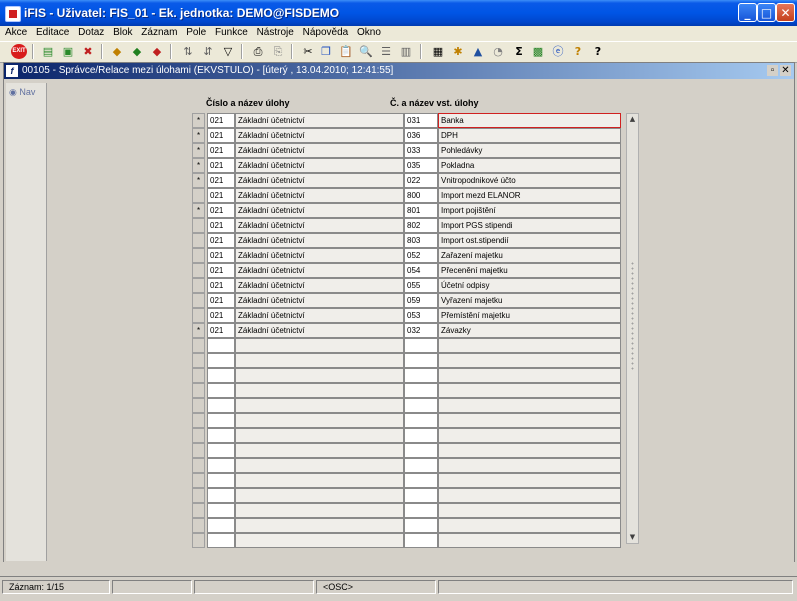  I want to click on filter-icon: ▽, so click(228, 51).